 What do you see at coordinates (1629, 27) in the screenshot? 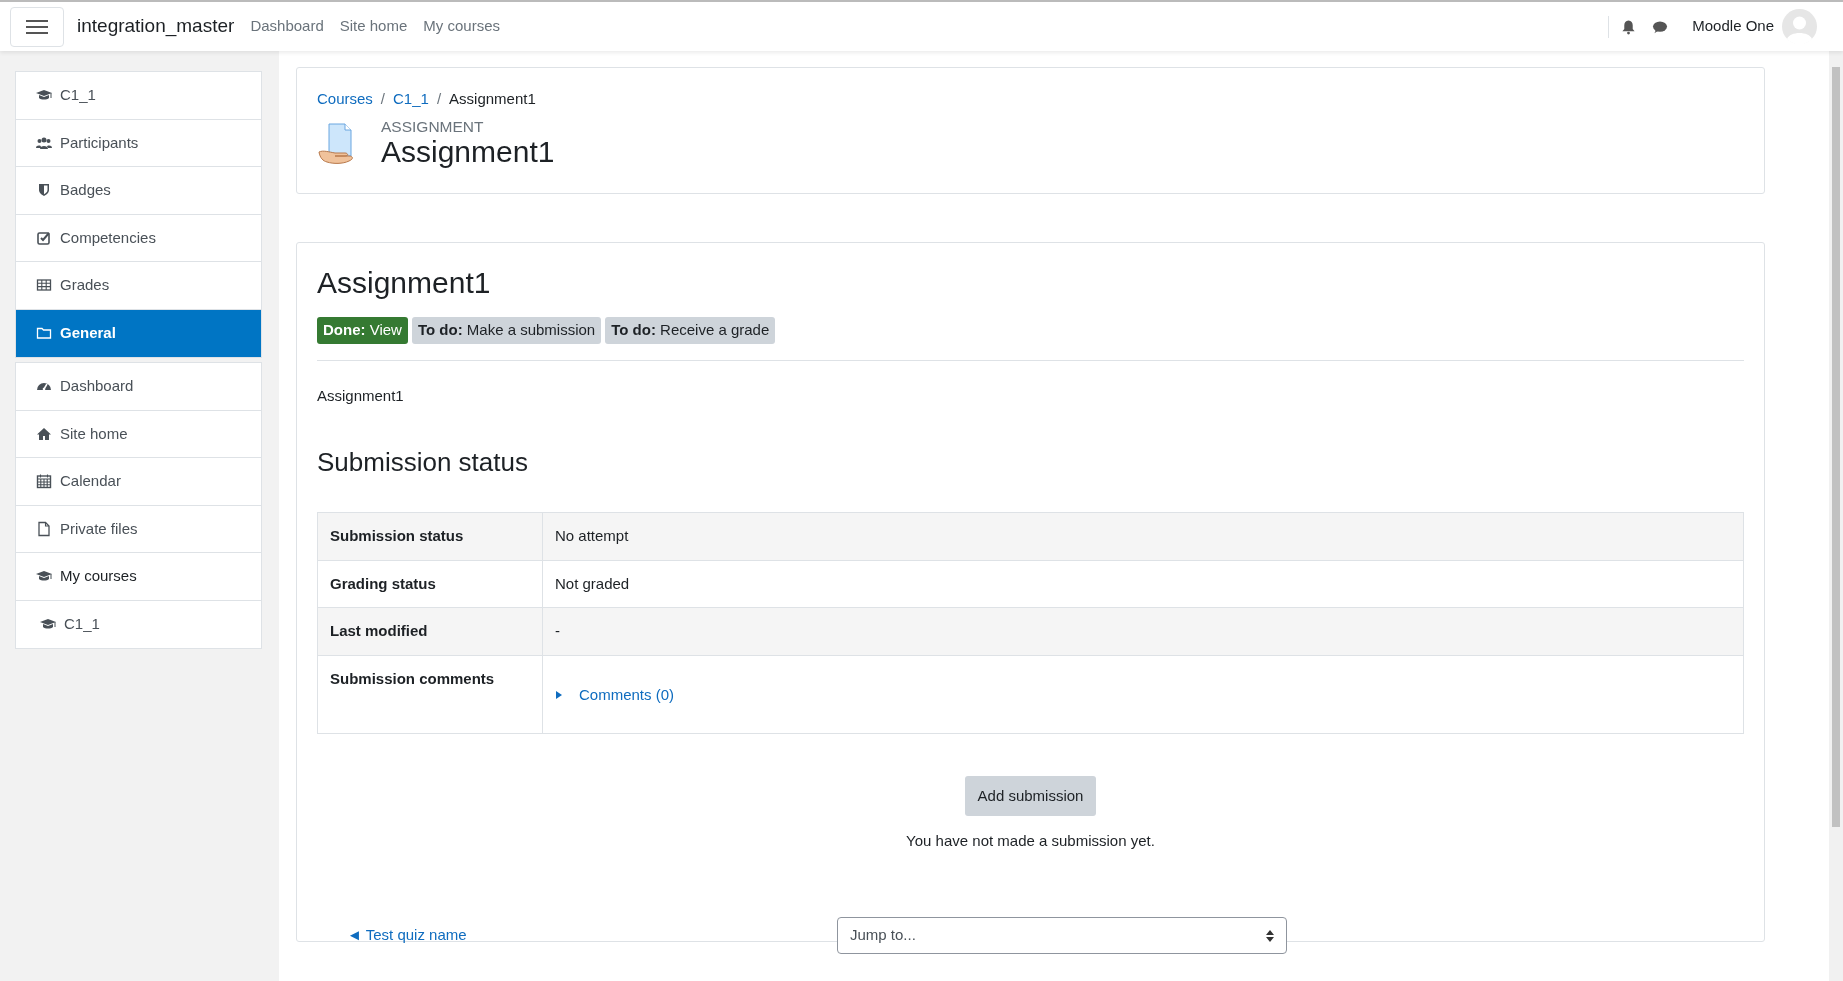
I see `bell-icon` at bounding box center [1629, 27].